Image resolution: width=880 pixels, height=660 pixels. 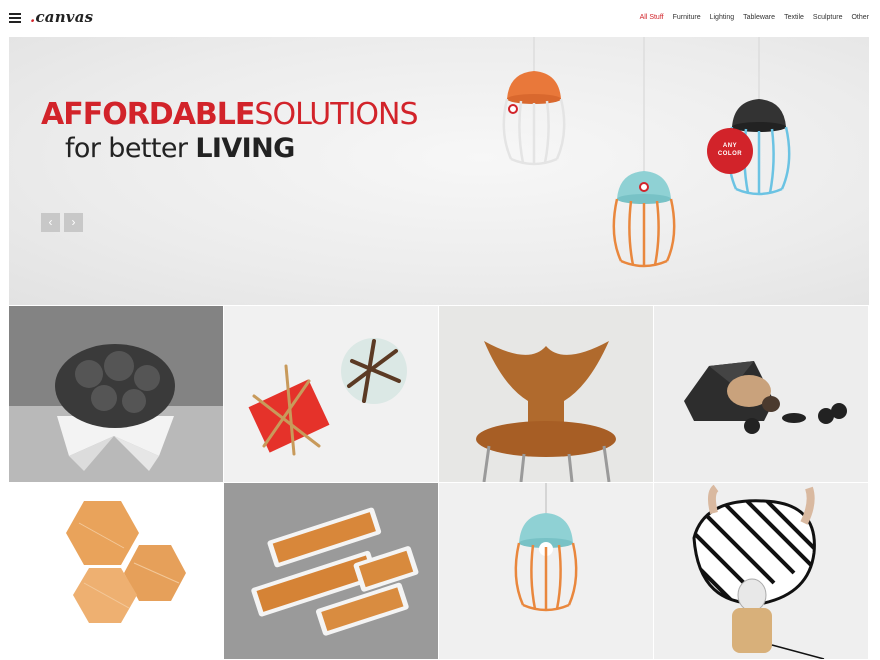 What do you see at coordinates (860, 17) in the screenshot?
I see `nav-other: Other` at bounding box center [860, 17].